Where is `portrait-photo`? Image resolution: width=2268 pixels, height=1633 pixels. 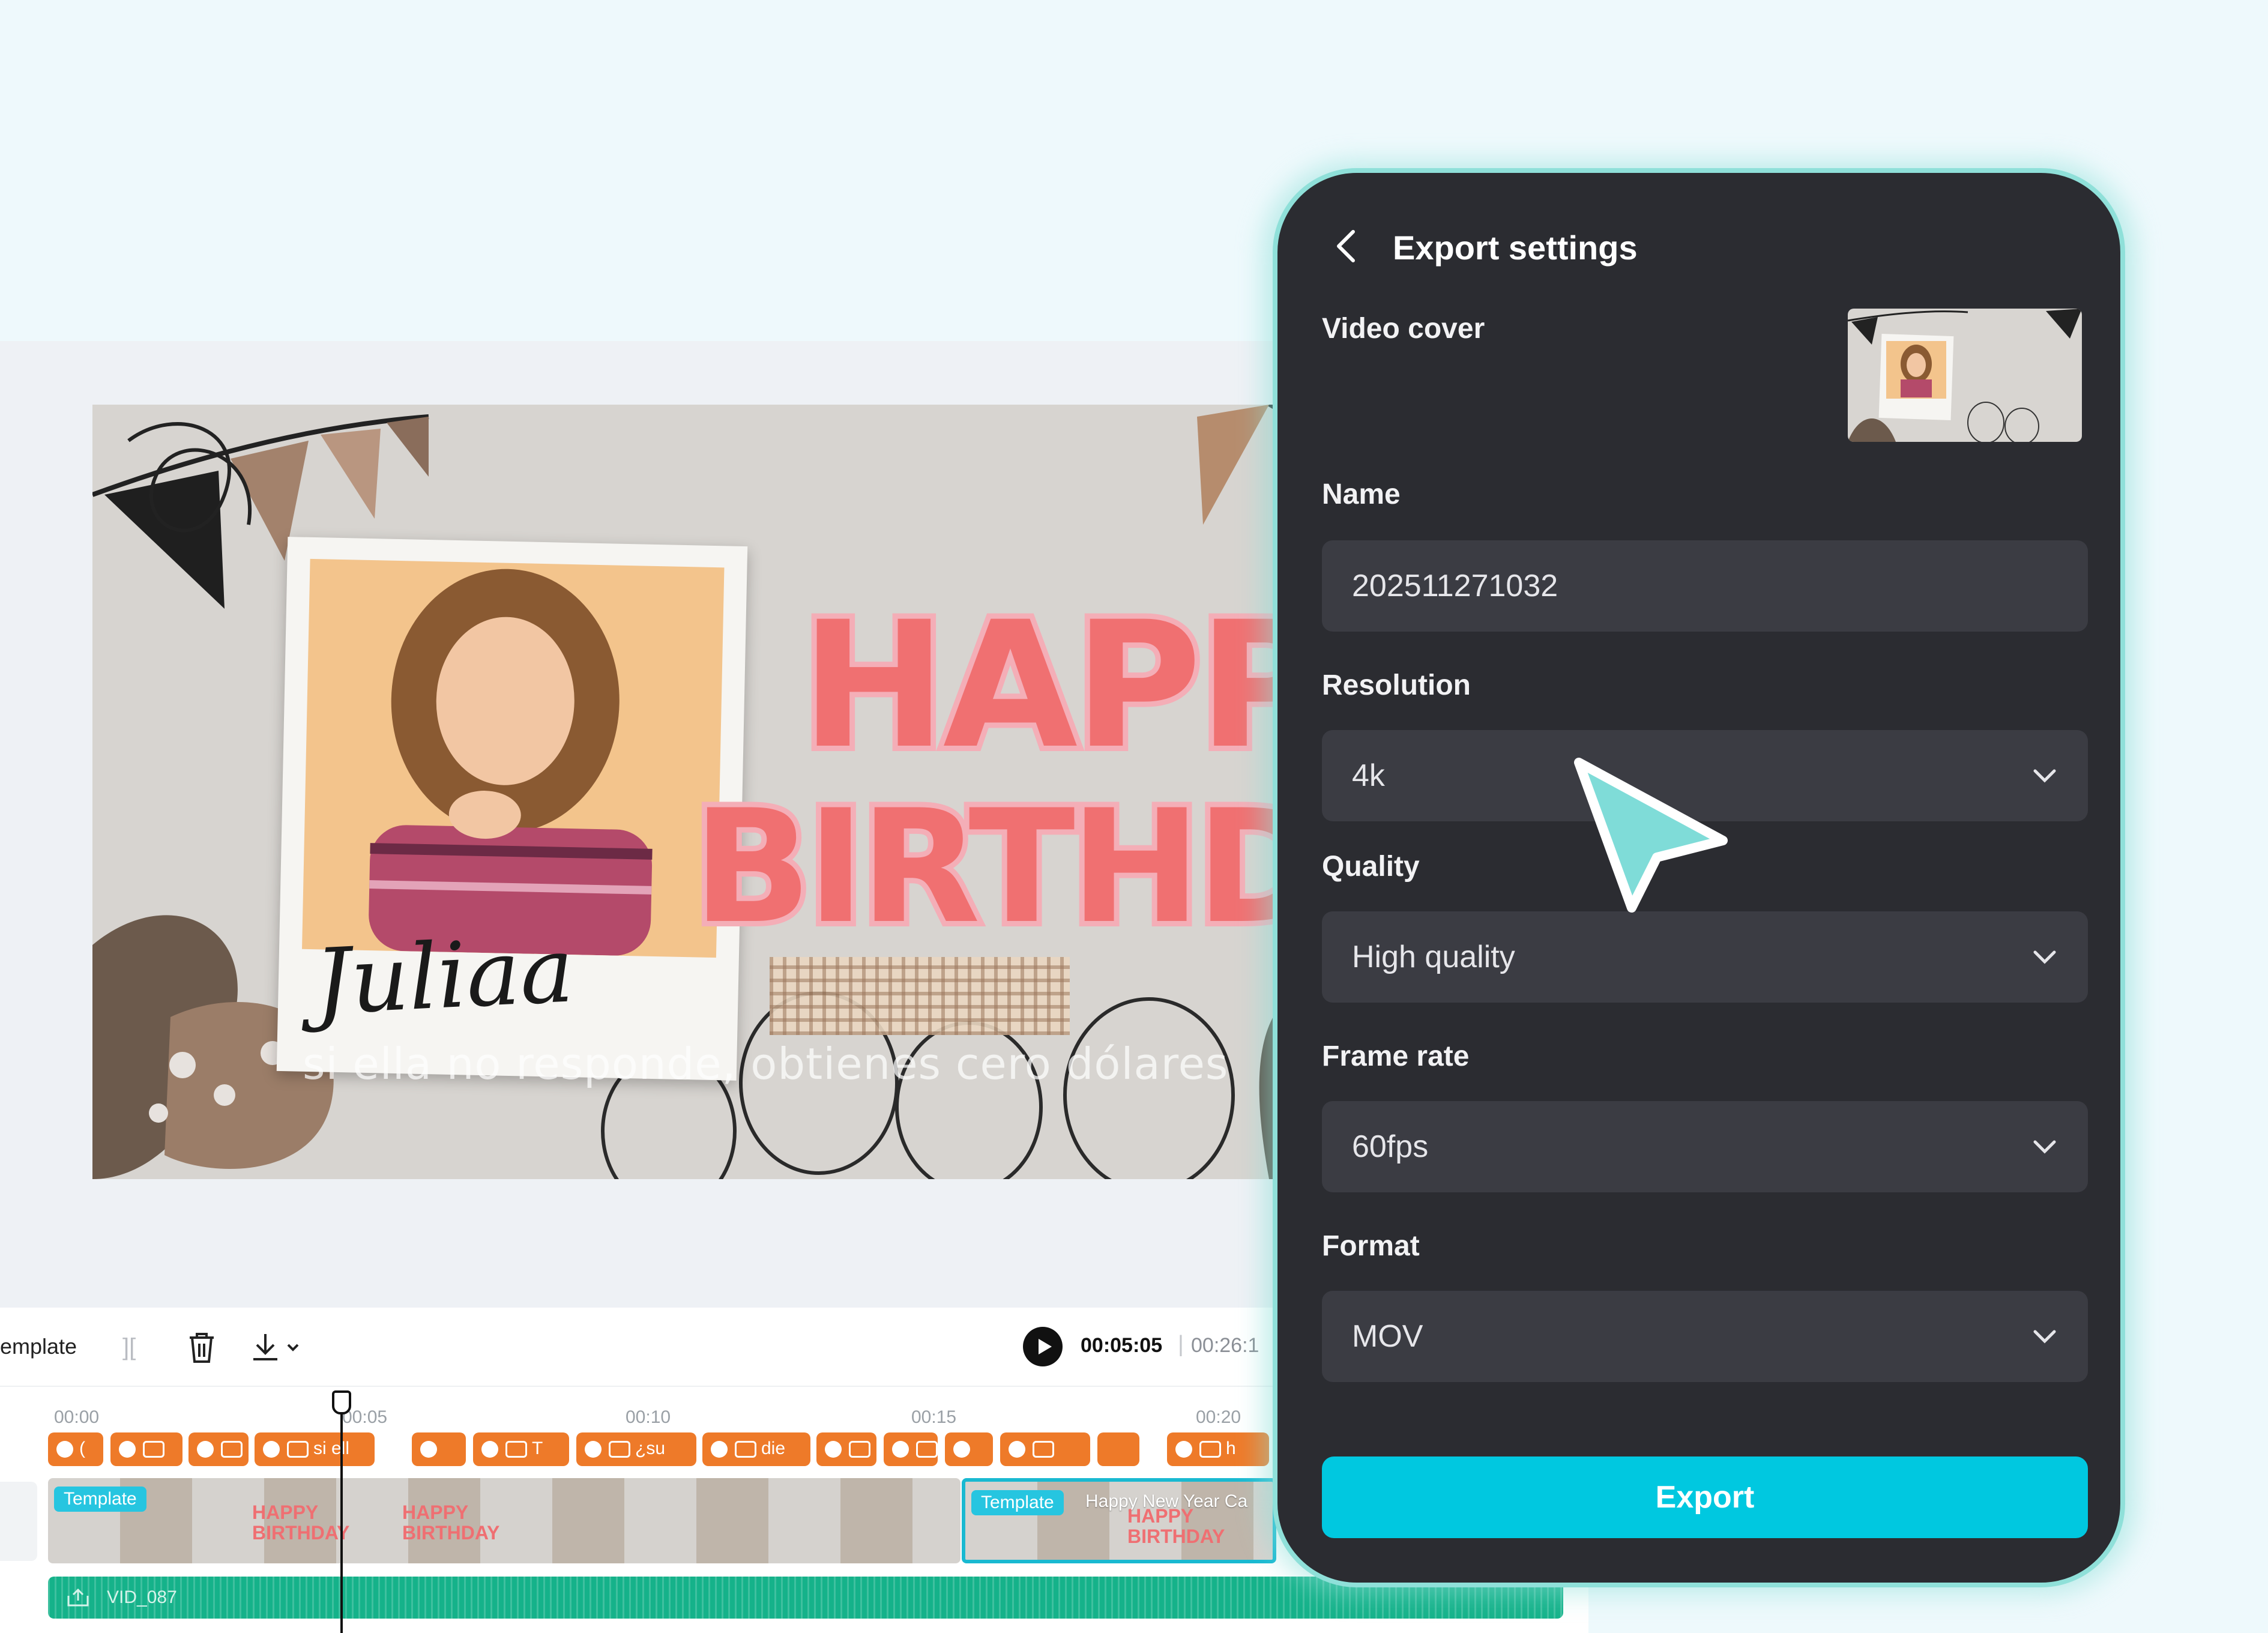 portrait-photo is located at coordinates (514, 758).